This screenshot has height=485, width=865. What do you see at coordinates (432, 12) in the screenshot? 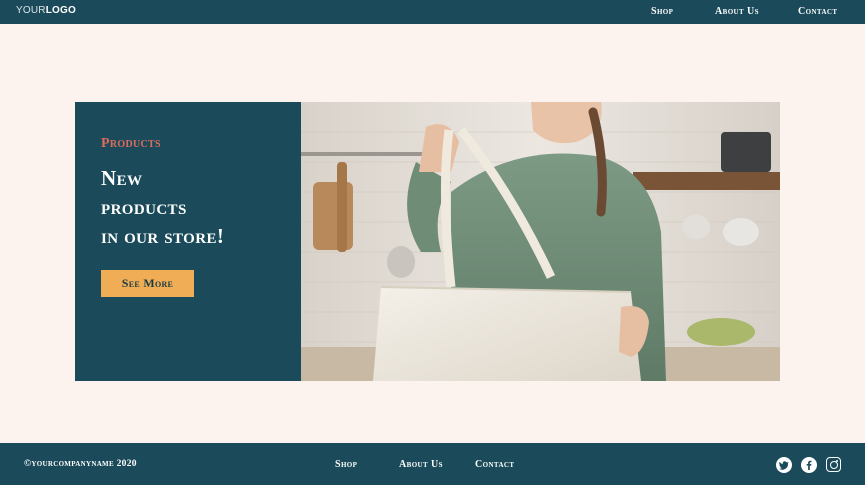
I see `top-navbar: YOURLOGO Shop About Us Contact` at bounding box center [432, 12].